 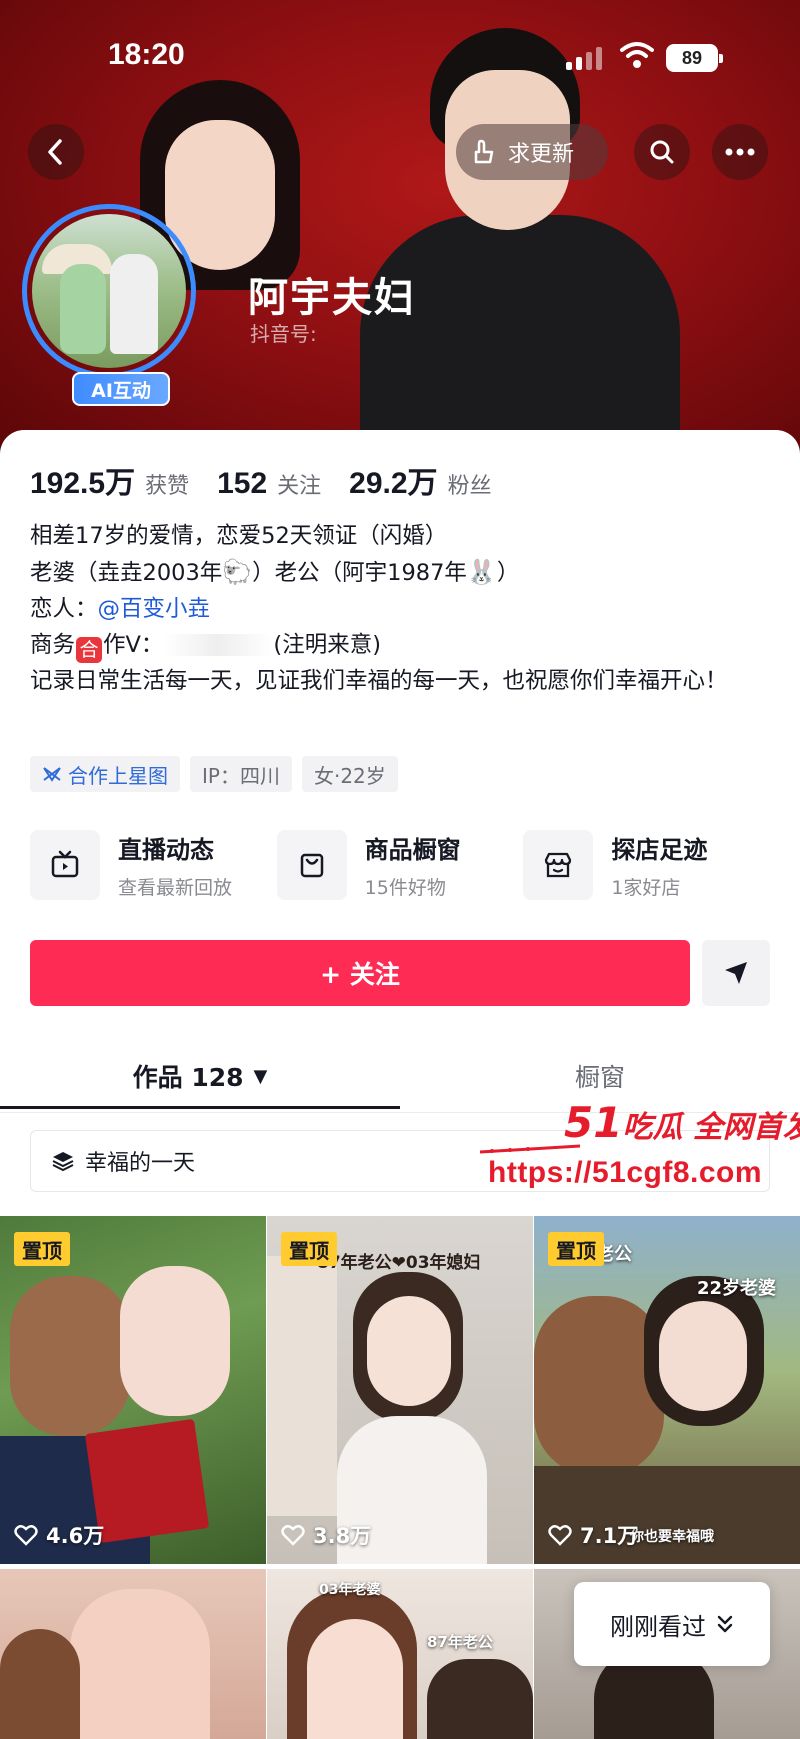 I want to click on header-photo-man-body, so click(x=520, y=337).